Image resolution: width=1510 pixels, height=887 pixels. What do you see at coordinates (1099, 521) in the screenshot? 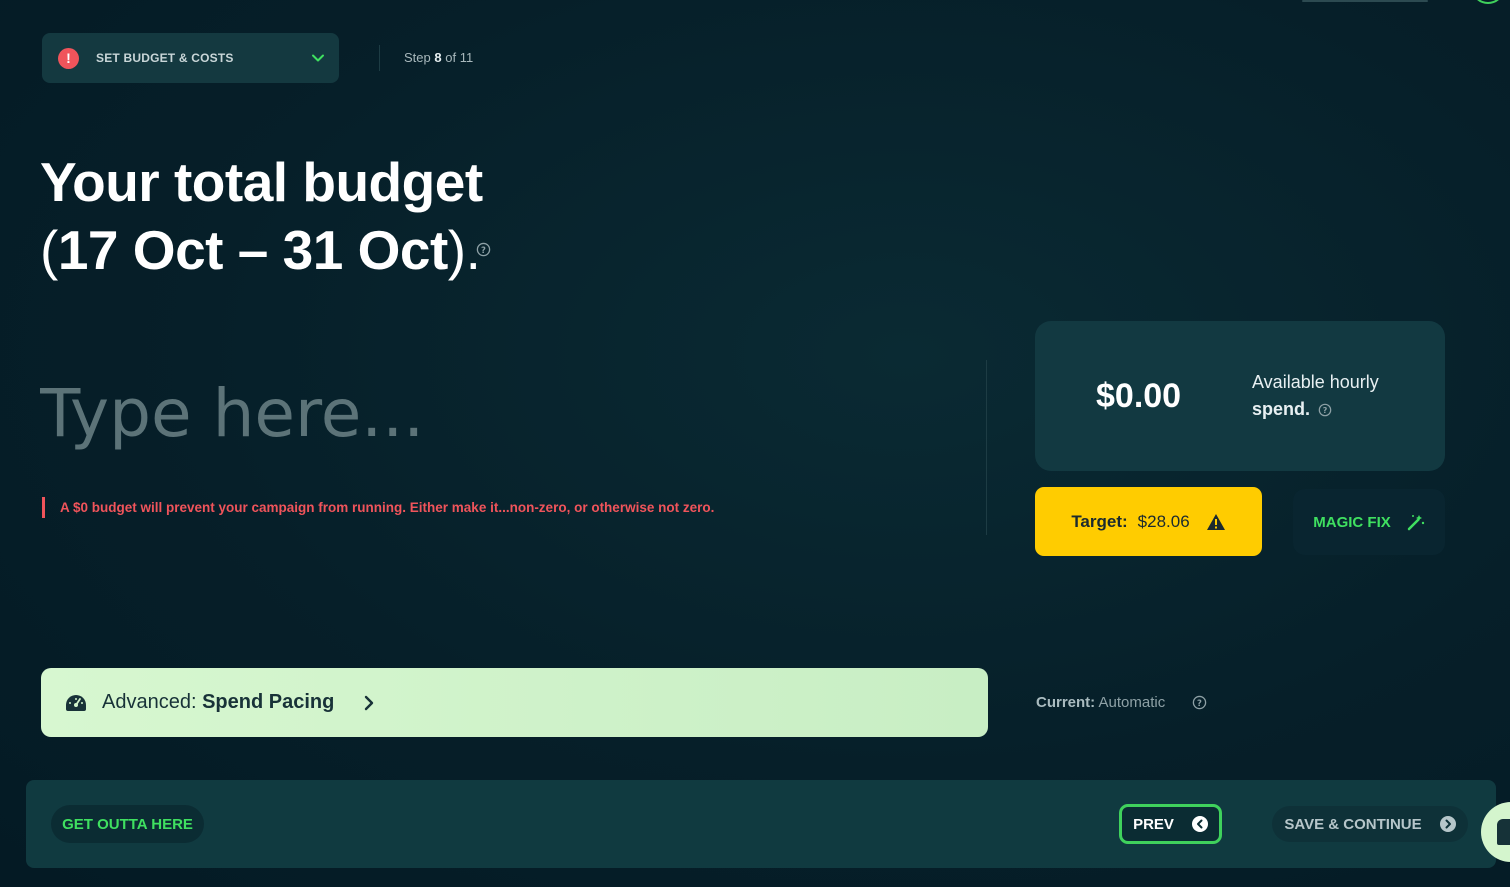
I see `target-label: Target:` at bounding box center [1099, 521].